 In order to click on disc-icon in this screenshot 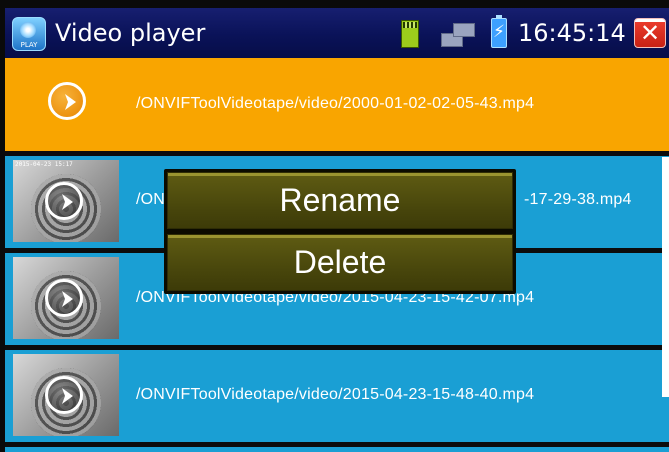, I will do `click(28, 30)`.